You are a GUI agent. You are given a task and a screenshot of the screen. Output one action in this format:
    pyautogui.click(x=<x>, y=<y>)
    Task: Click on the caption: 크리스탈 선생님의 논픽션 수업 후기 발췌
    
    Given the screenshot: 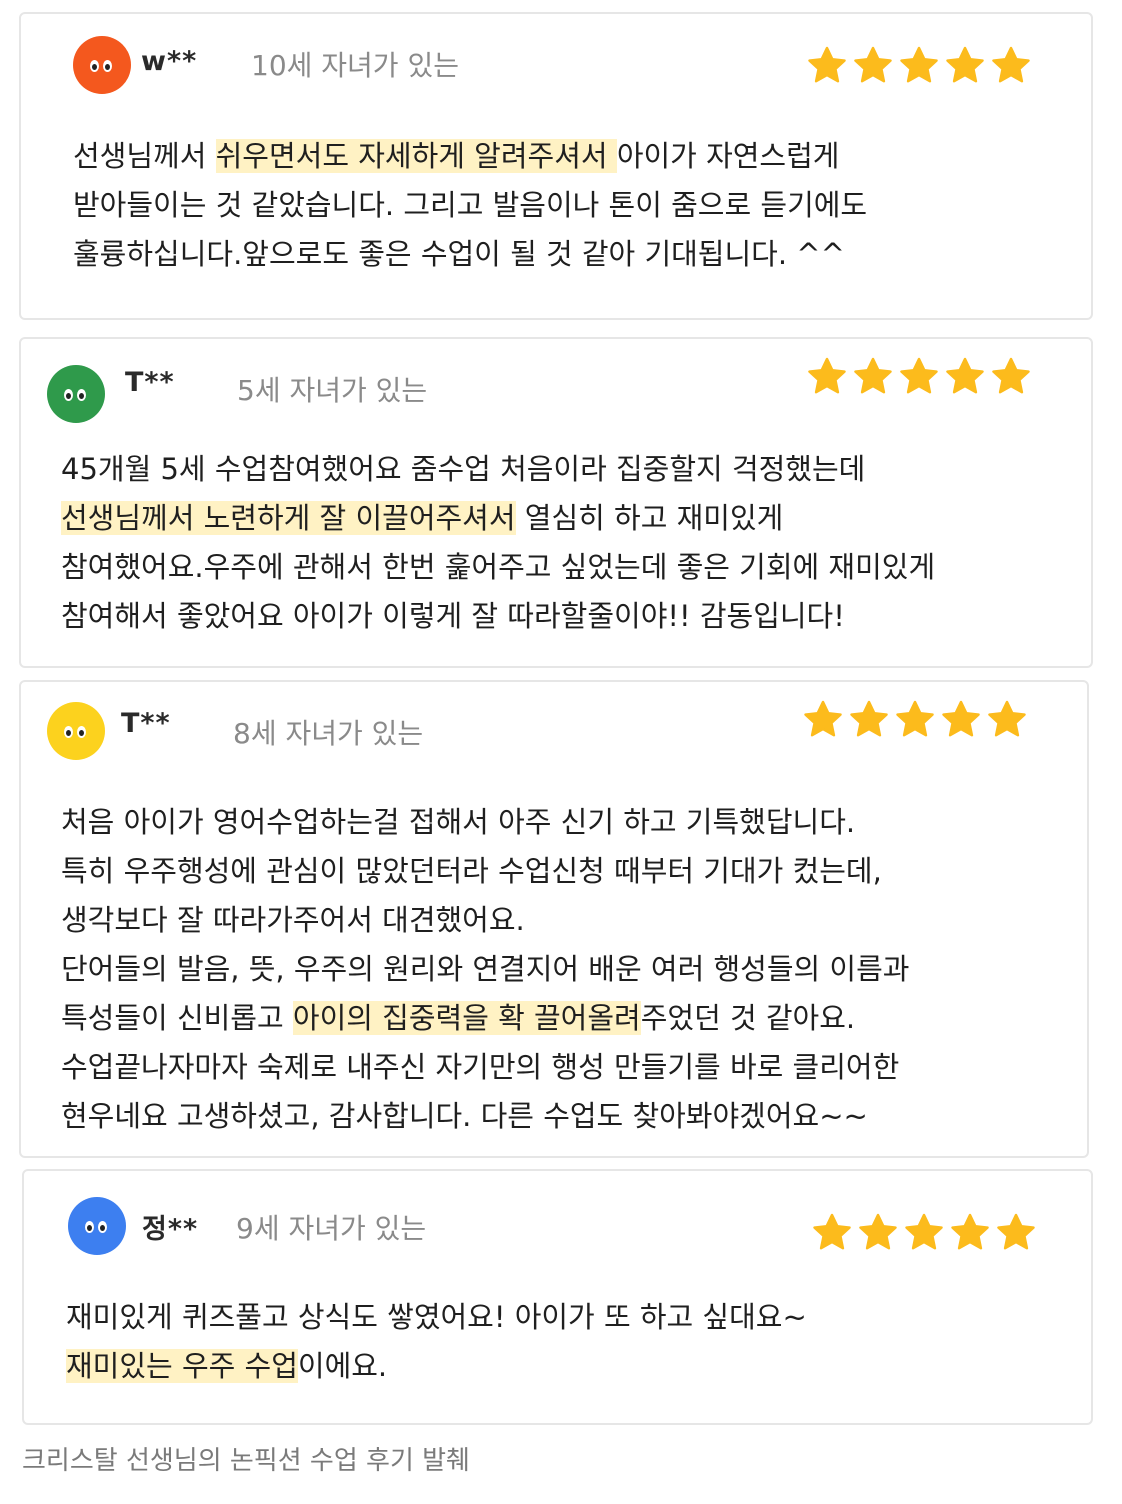 What is the action you would take?
    pyautogui.click(x=246, y=1461)
    